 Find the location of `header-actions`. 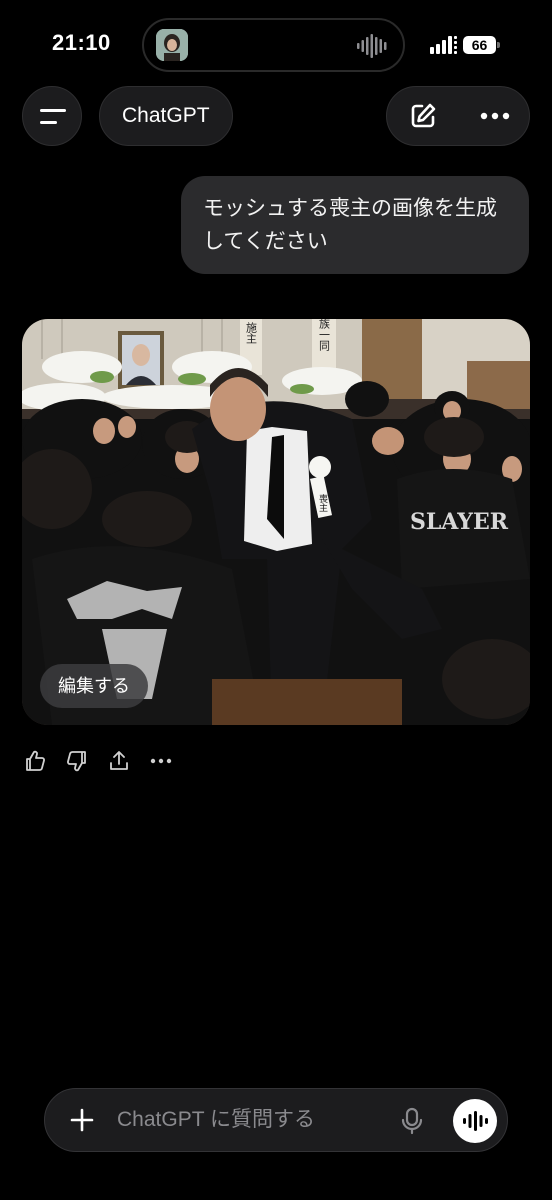

header-actions is located at coordinates (458, 116).